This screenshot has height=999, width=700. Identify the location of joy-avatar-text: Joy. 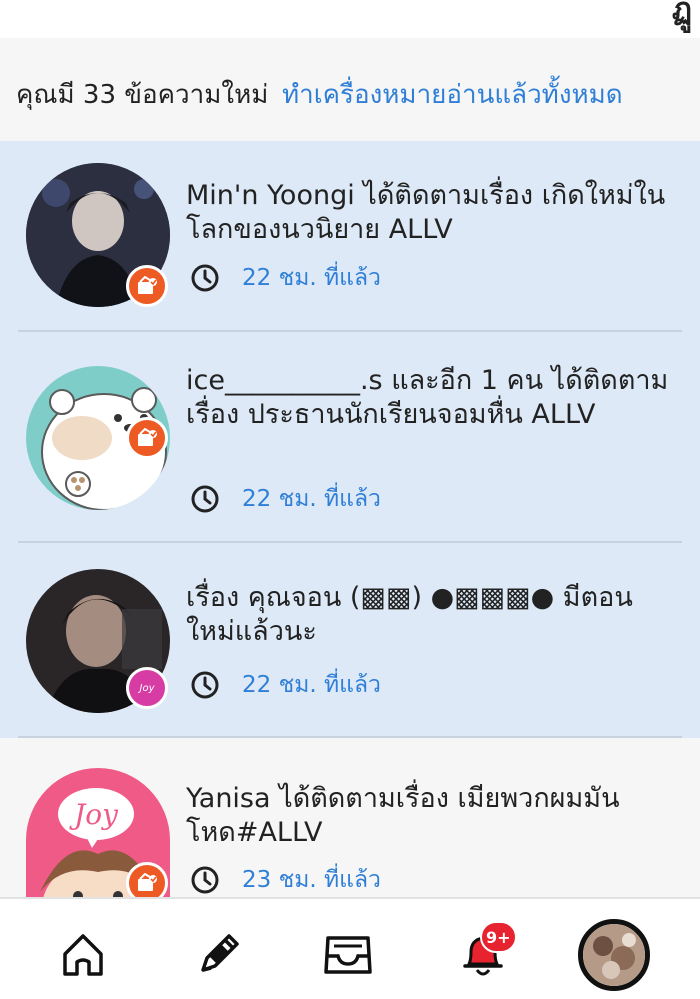
(94, 814).